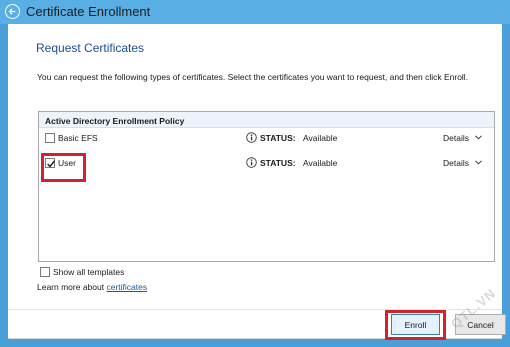 The height and width of the screenshot is (347, 510). I want to click on cert-row-user: User STATUS: Available Details, so click(266, 163).